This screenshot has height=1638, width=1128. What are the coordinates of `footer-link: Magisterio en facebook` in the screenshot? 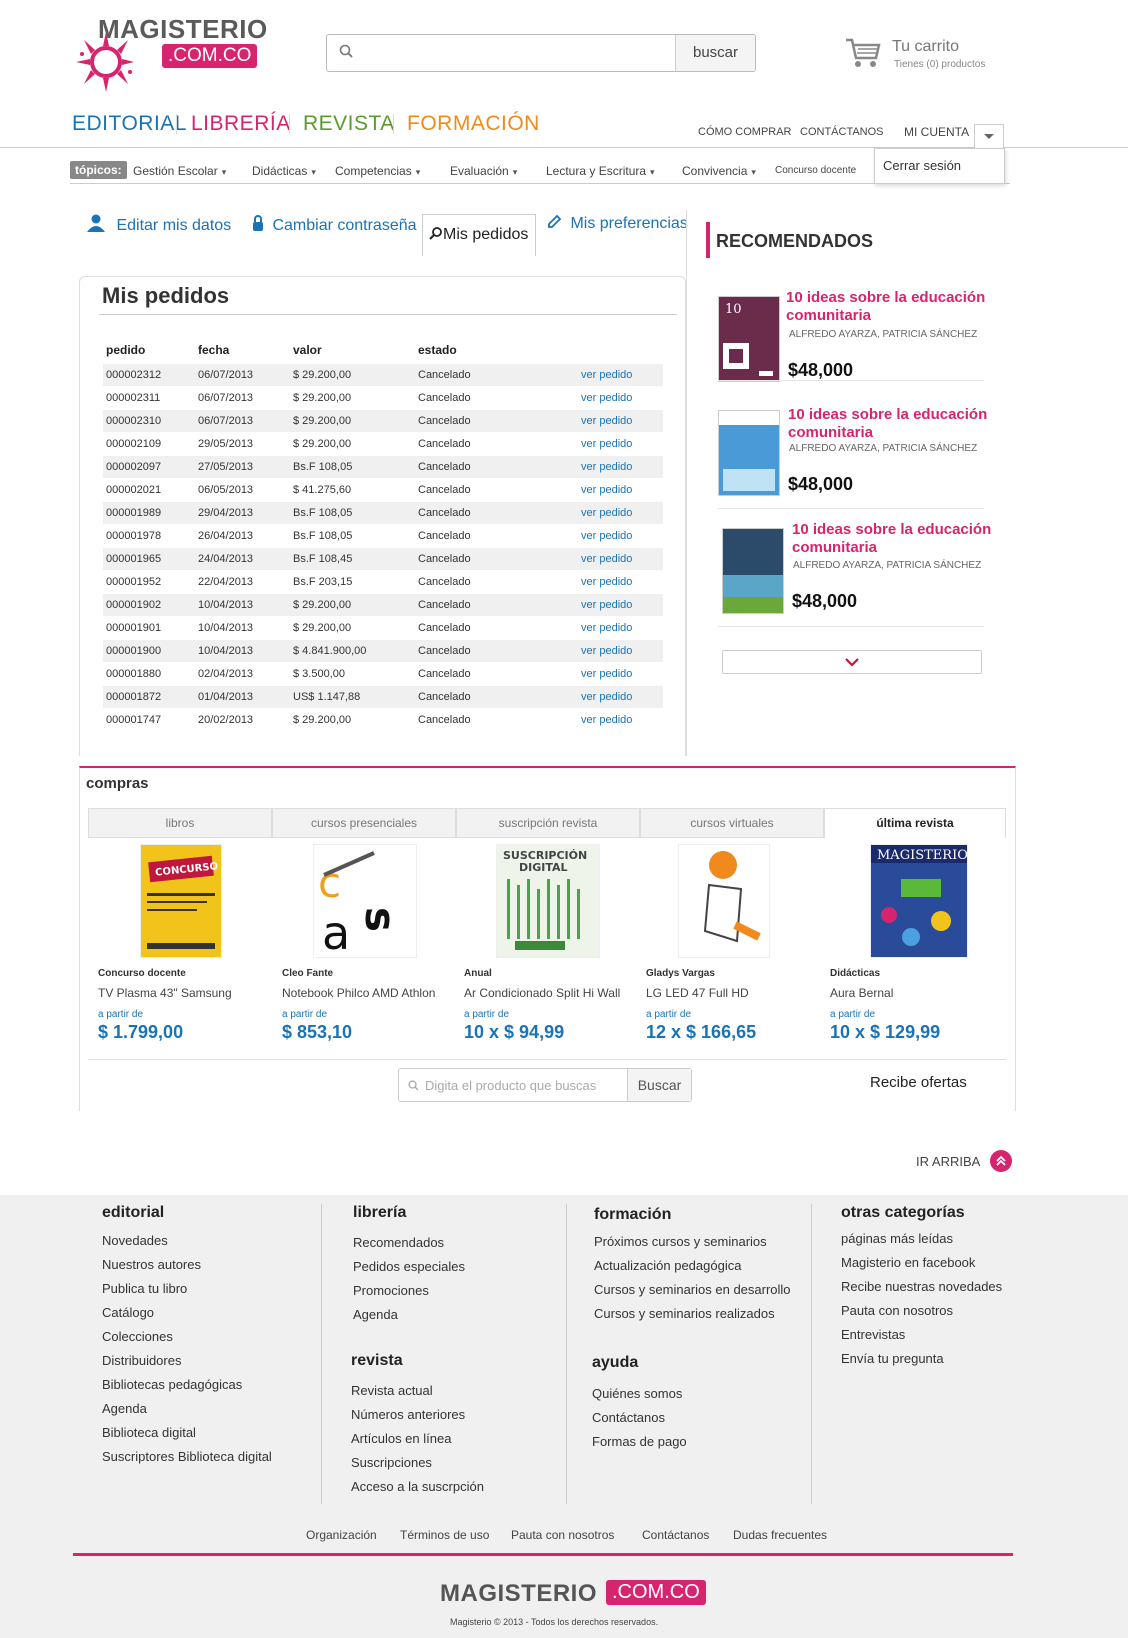 It's located at (908, 1262).